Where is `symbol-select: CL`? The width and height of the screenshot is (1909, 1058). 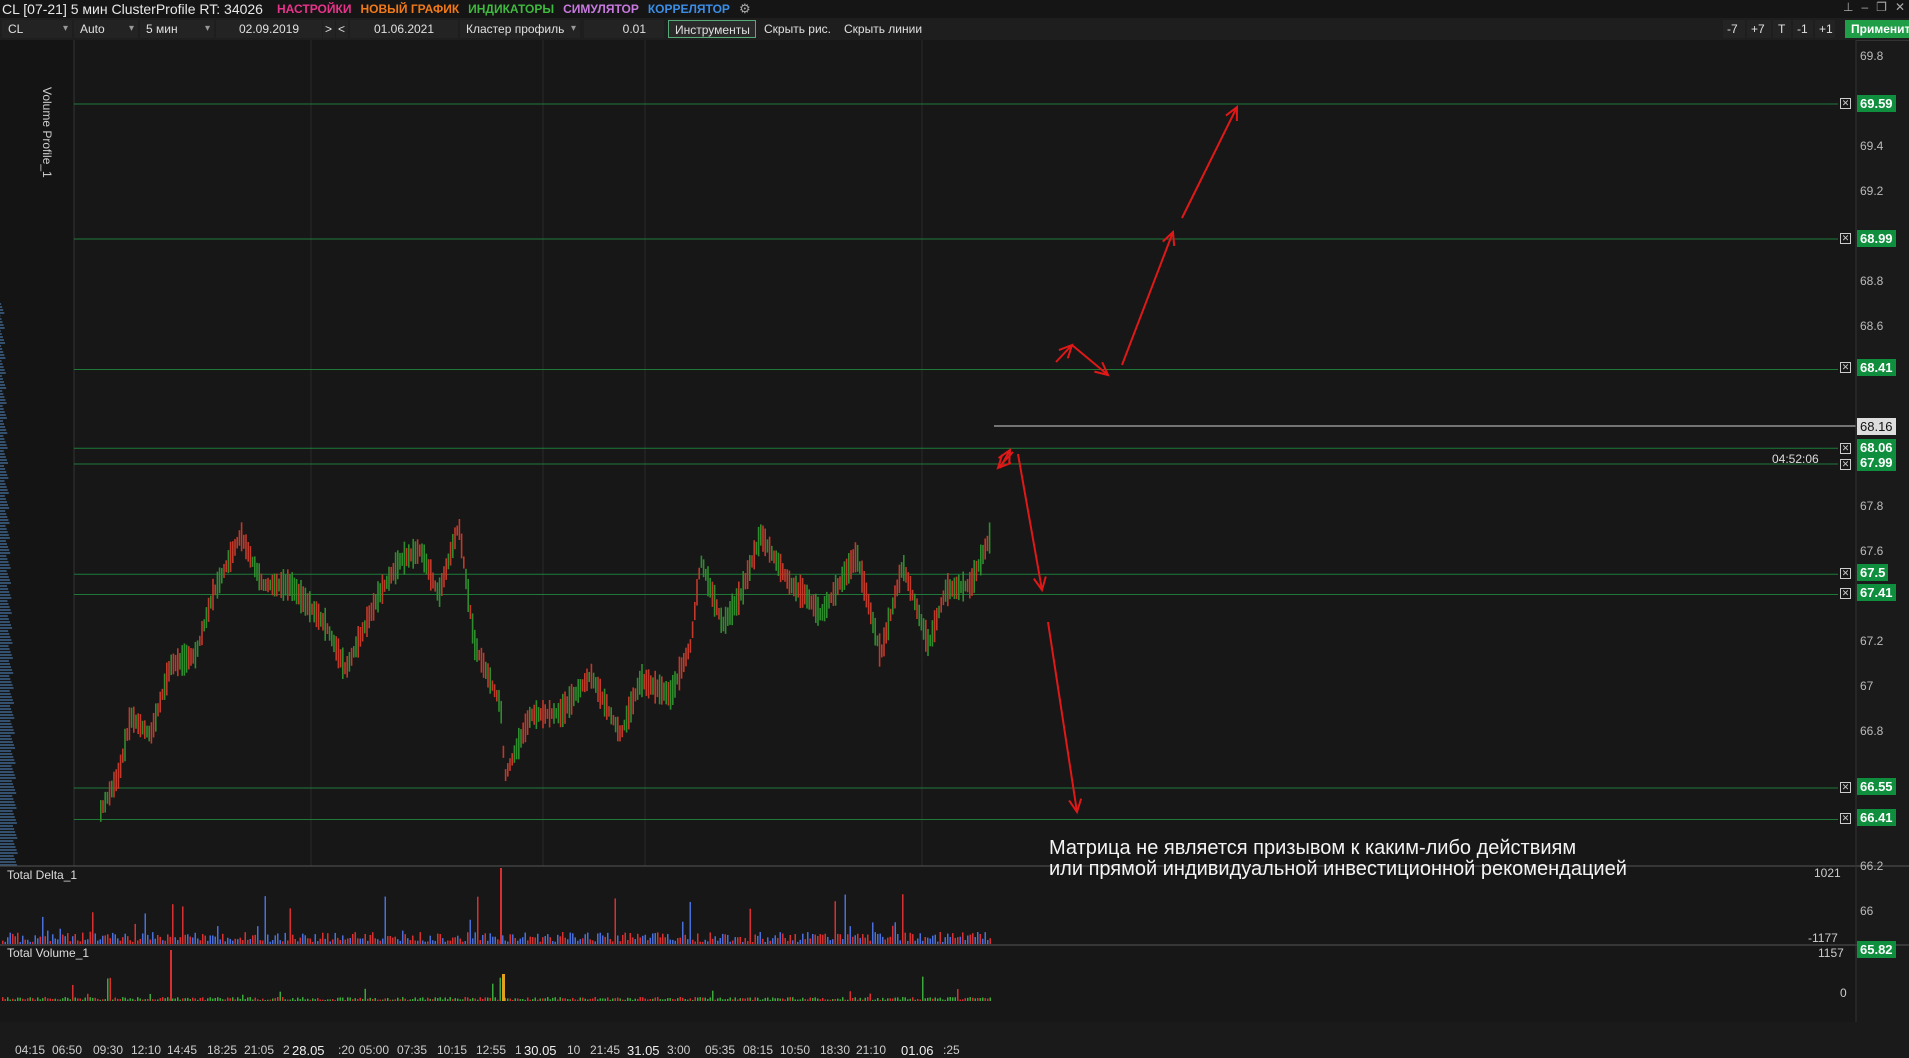 symbol-select: CL is located at coordinates (37, 29).